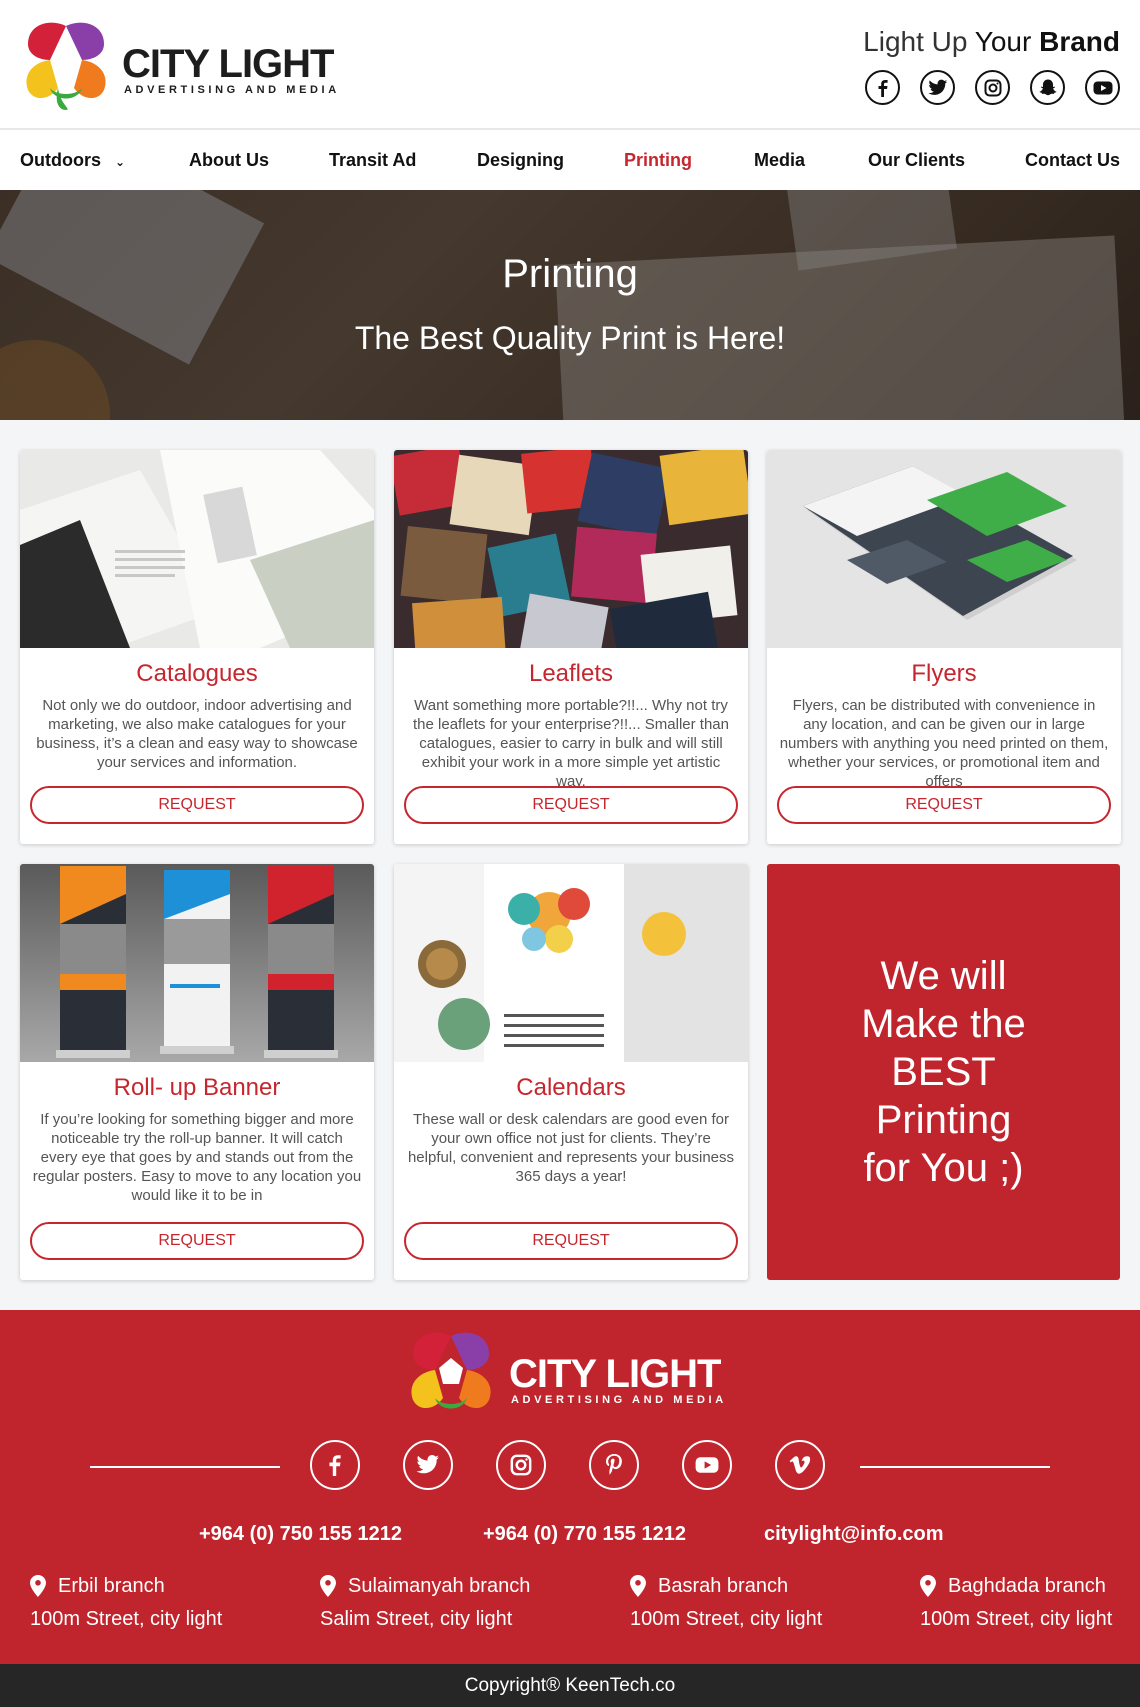  Describe the element at coordinates (197, 673) in the screenshot. I see `card-title: Catalogues` at that location.